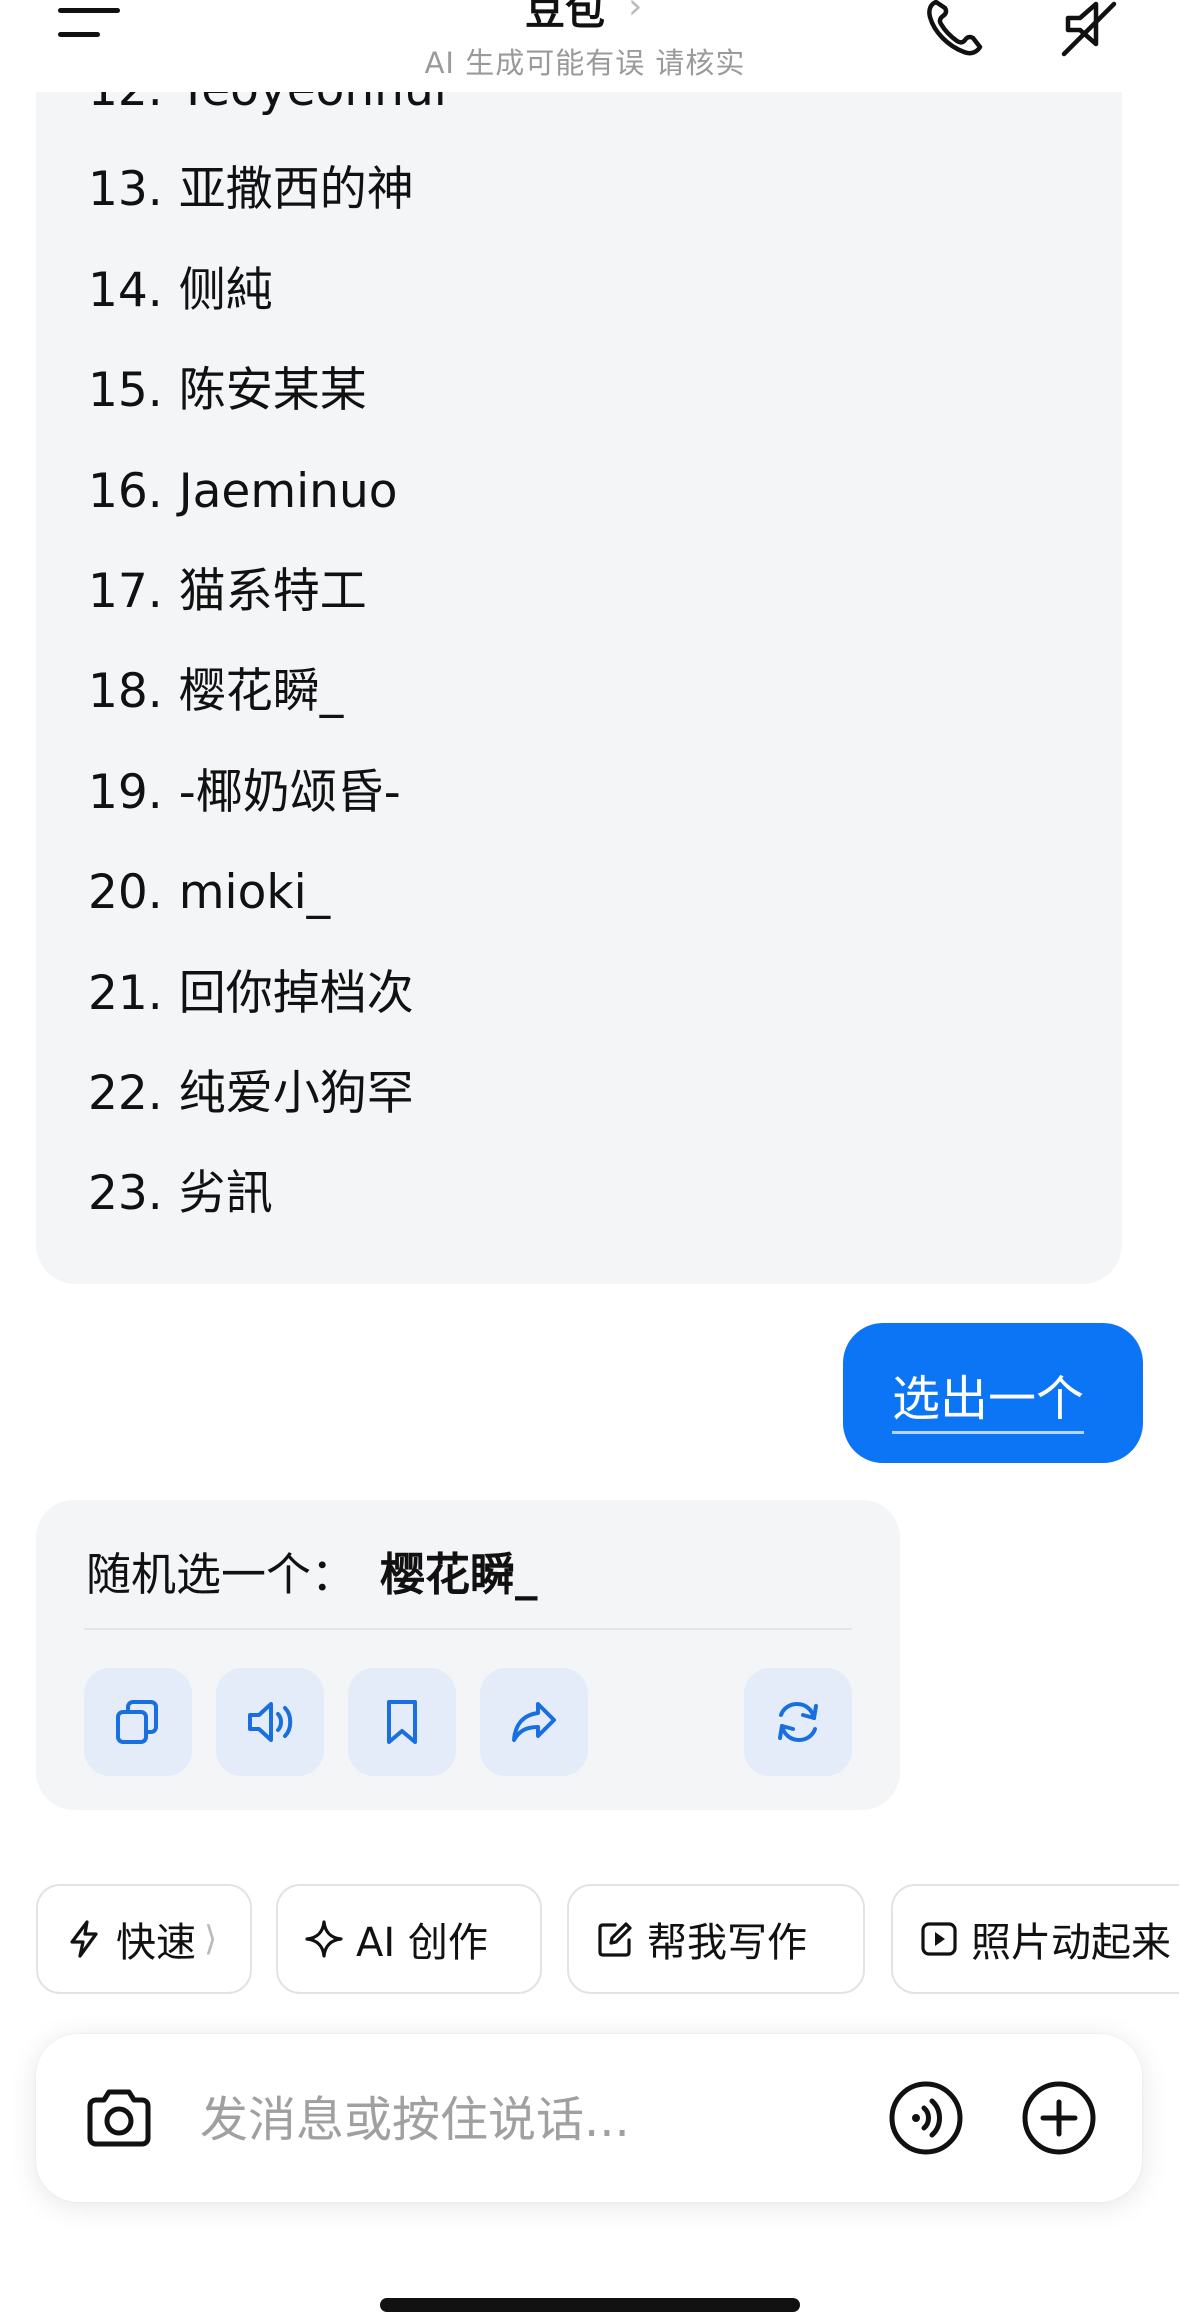 The image size is (1179, 2312). I want to click on share-button, so click(534, 1722).